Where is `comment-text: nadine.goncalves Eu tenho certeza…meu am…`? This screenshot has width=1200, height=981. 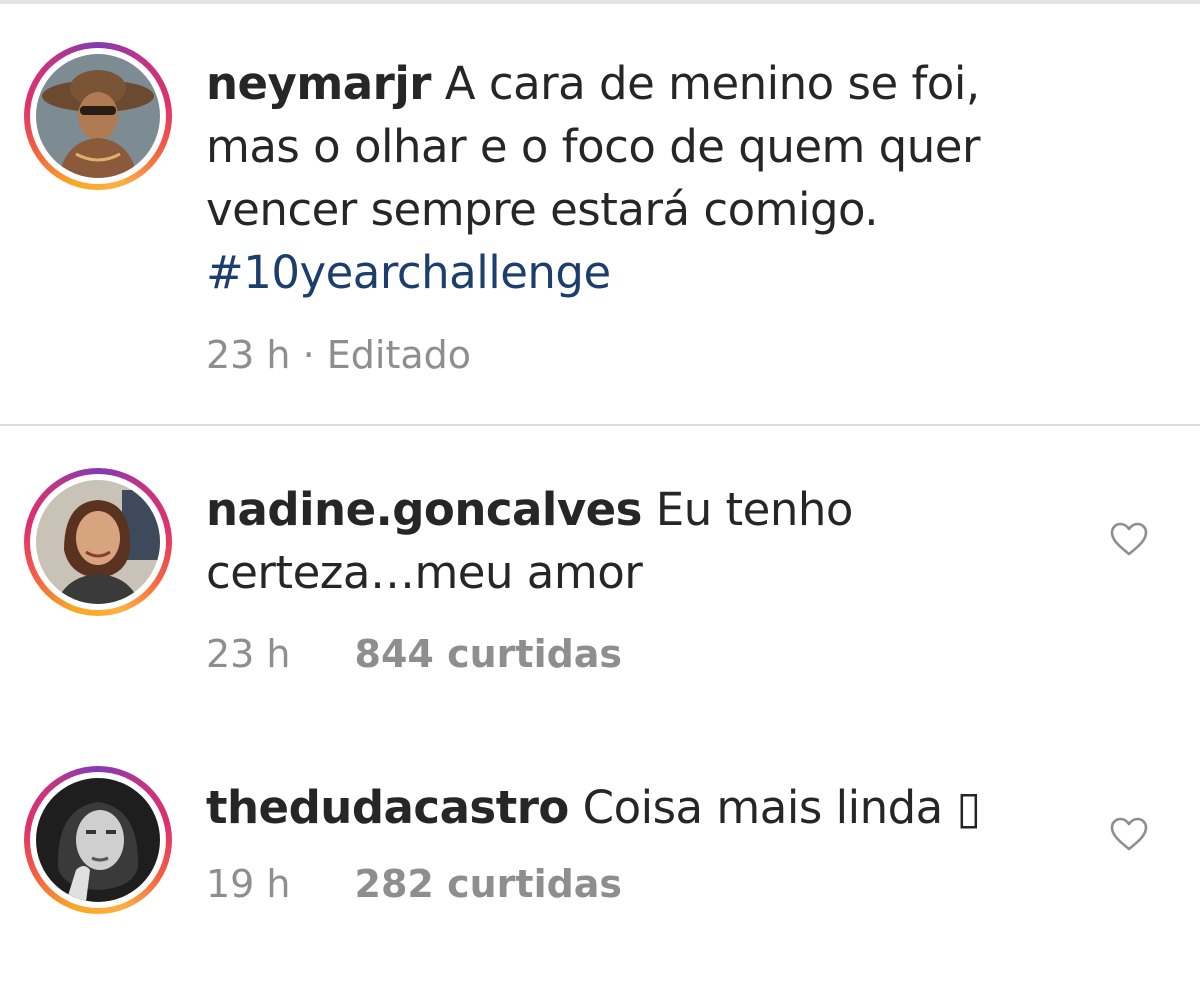
comment-text: nadine.goncalves Eu tenho certeza…meu am… is located at coordinates (636, 541).